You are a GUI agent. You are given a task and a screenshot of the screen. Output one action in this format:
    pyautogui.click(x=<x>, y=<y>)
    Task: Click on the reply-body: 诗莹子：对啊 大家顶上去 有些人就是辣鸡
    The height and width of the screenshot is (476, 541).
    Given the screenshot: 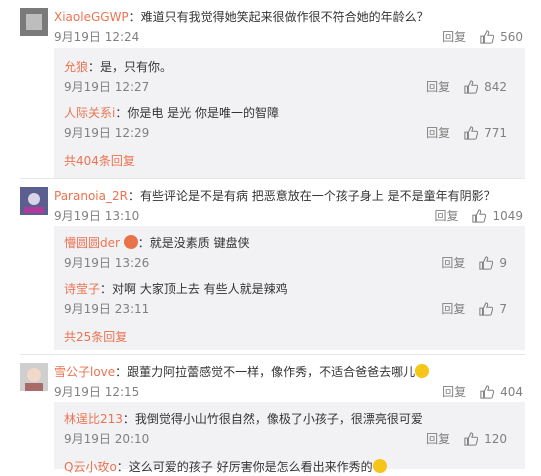 What is the action you would take?
    pyautogui.click(x=289, y=289)
    